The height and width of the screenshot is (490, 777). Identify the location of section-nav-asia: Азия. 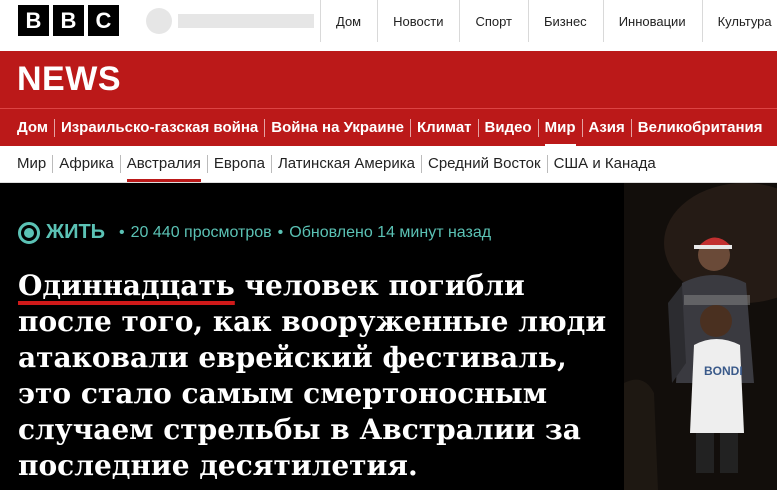
(607, 128).